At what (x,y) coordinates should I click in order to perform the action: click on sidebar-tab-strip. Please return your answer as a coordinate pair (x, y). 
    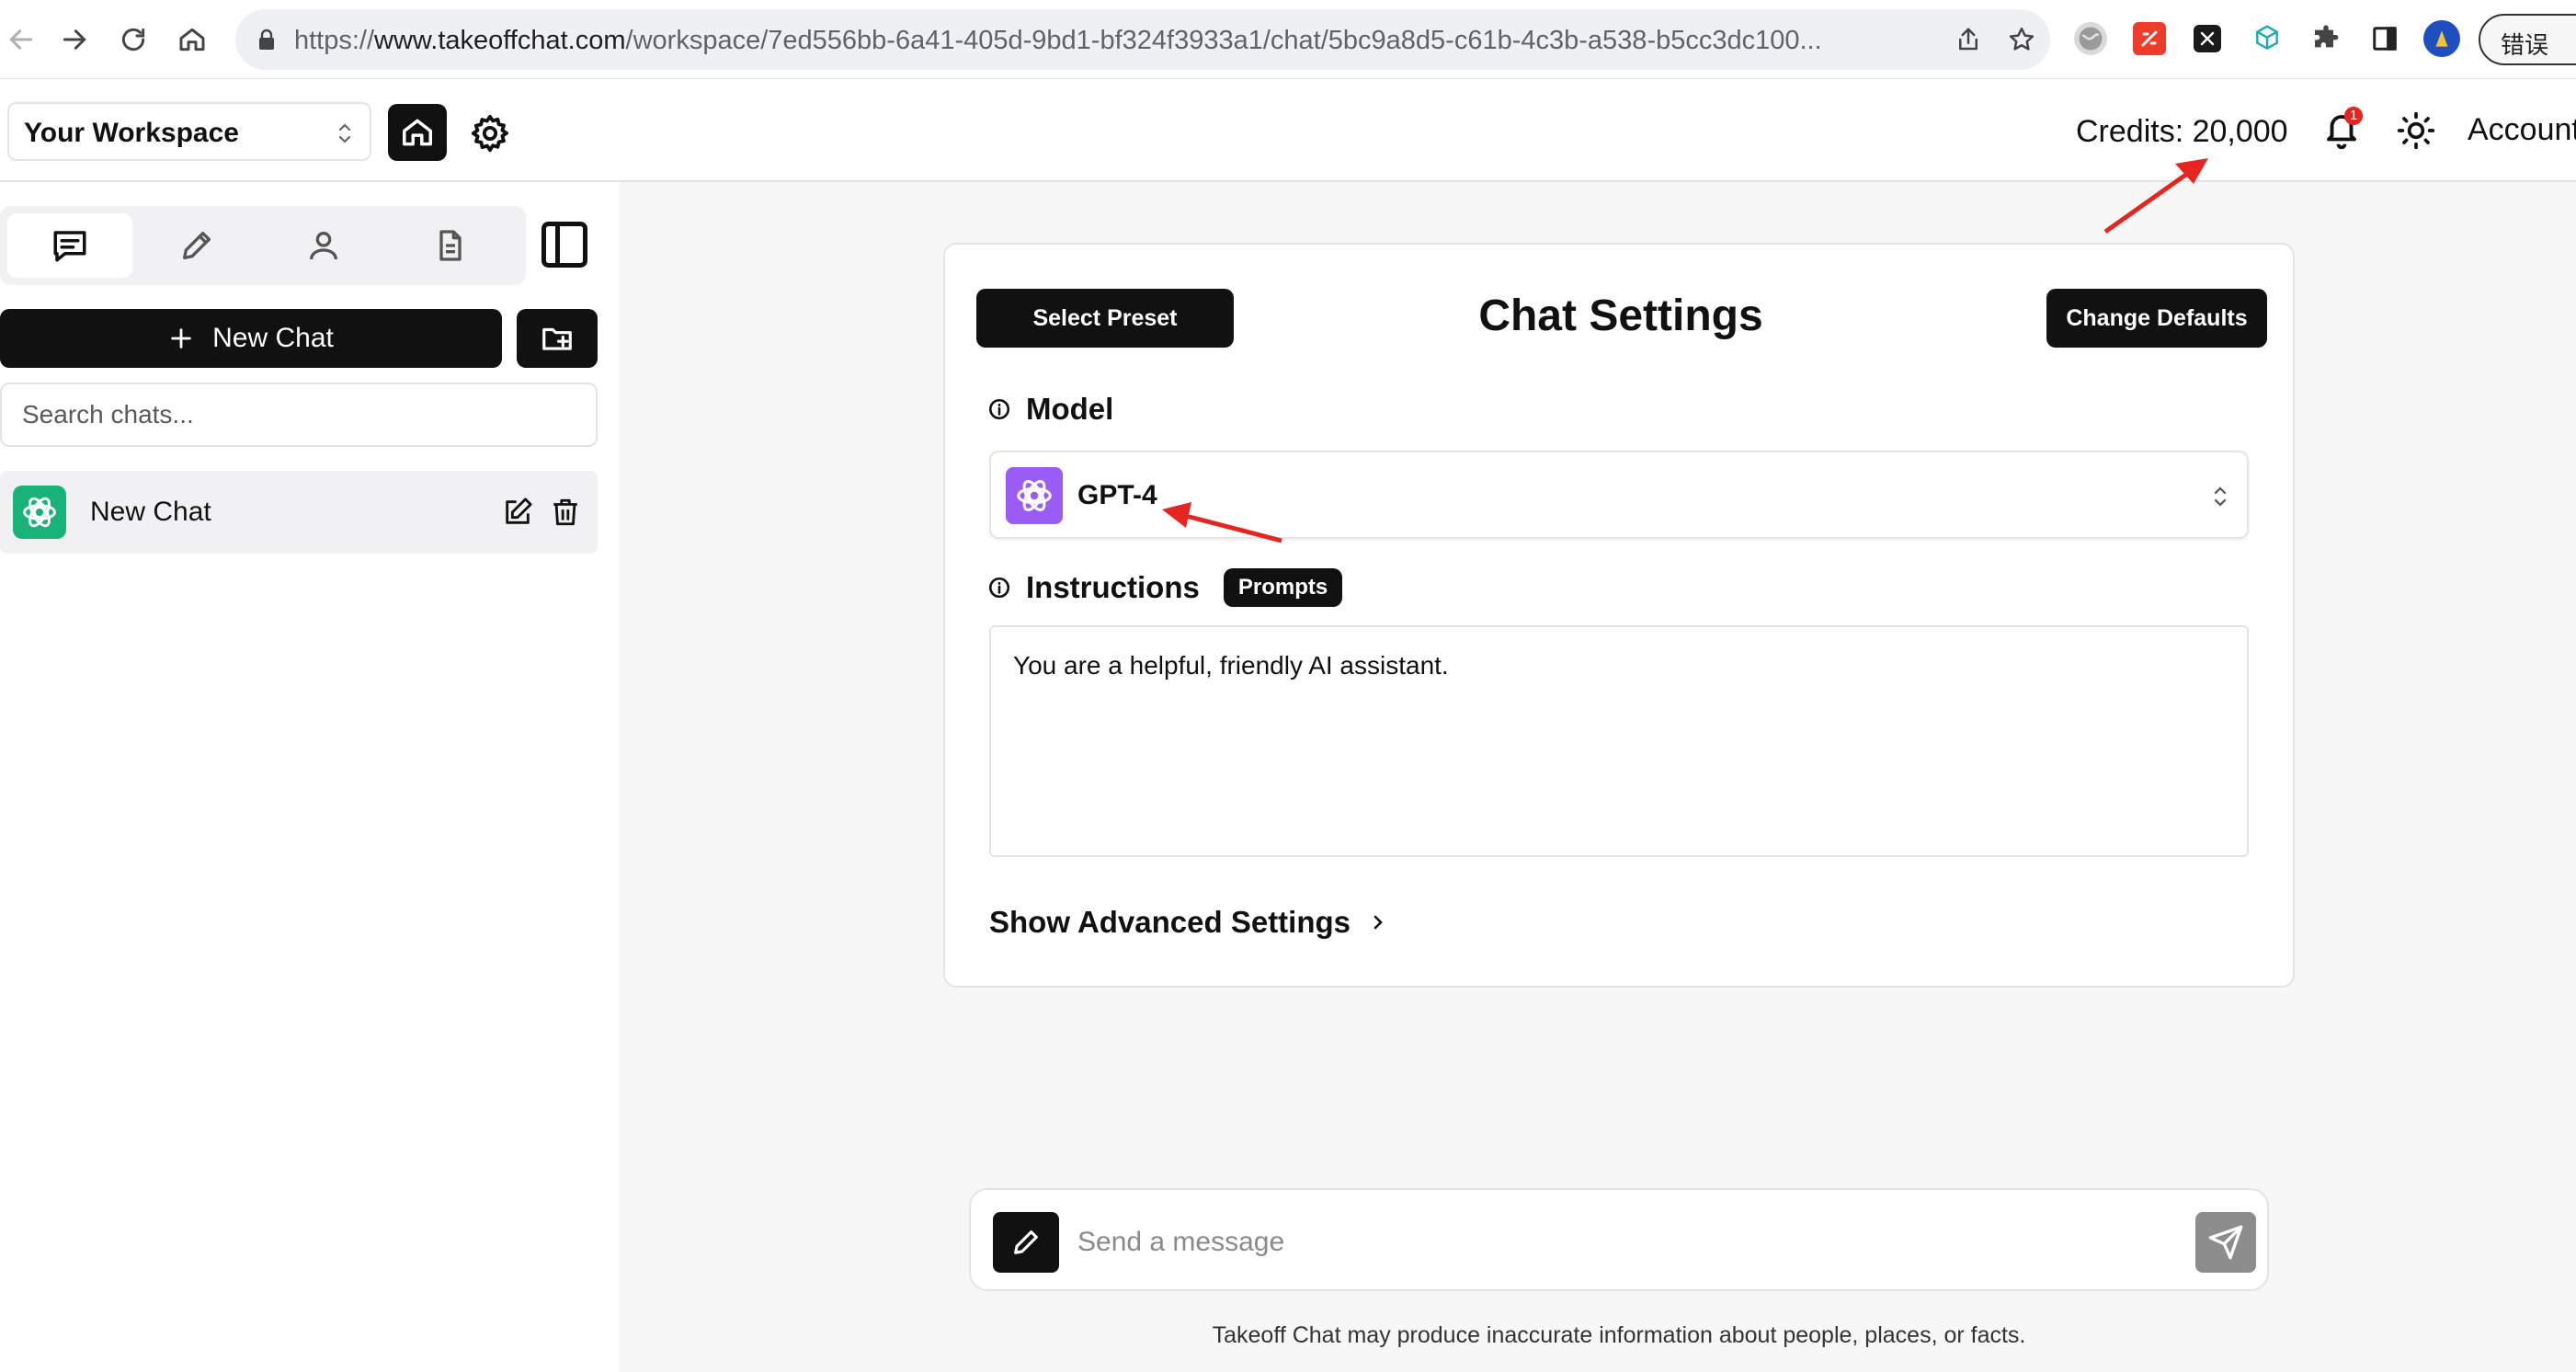
    Looking at the image, I should click on (263, 245).